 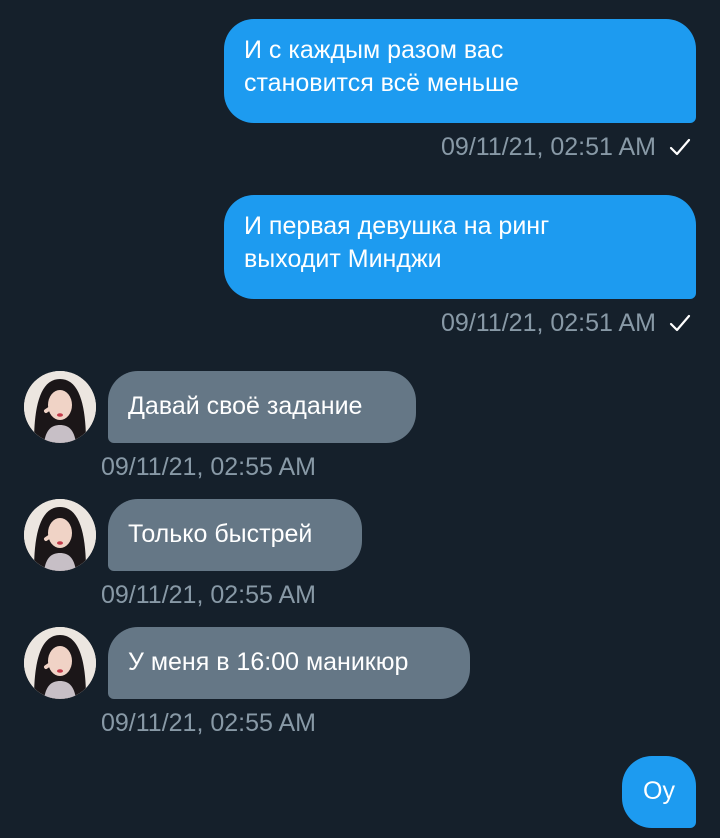 What do you see at coordinates (235, 535) in the screenshot?
I see `message-bubble-incoming: Только быстрей` at bounding box center [235, 535].